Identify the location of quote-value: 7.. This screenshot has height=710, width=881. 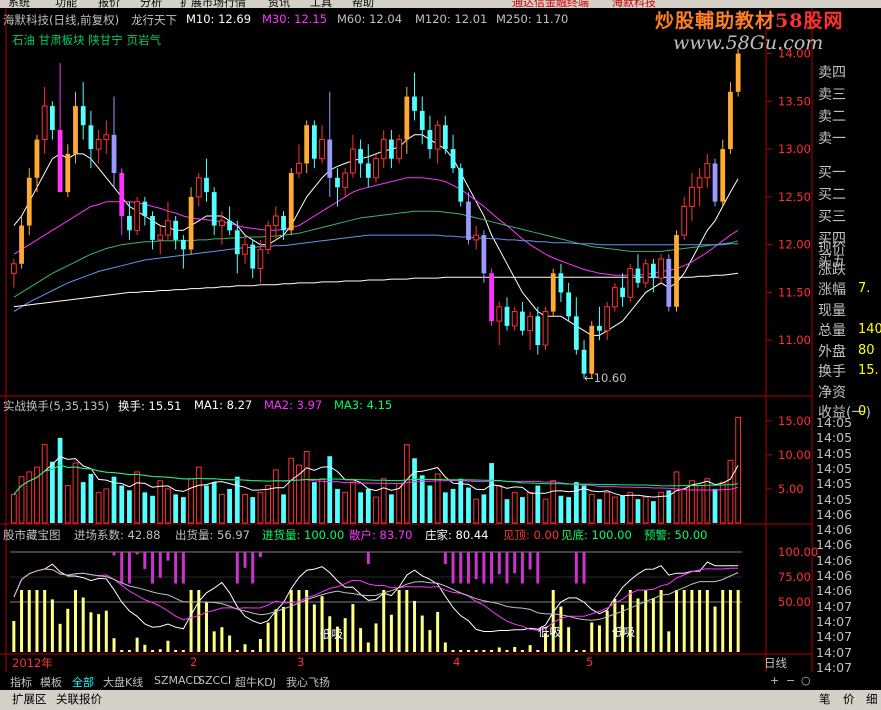
(864, 288).